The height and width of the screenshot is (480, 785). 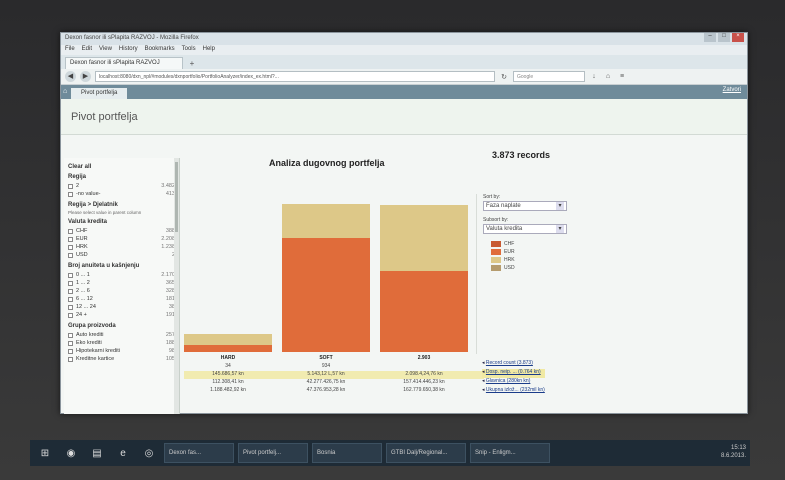 What do you see at coordinates (513, 373) in the screenshot?
I see `measure-link: ◂ Dosp. neip. ... (0.764 kn)` at bounding box center [513, 373].